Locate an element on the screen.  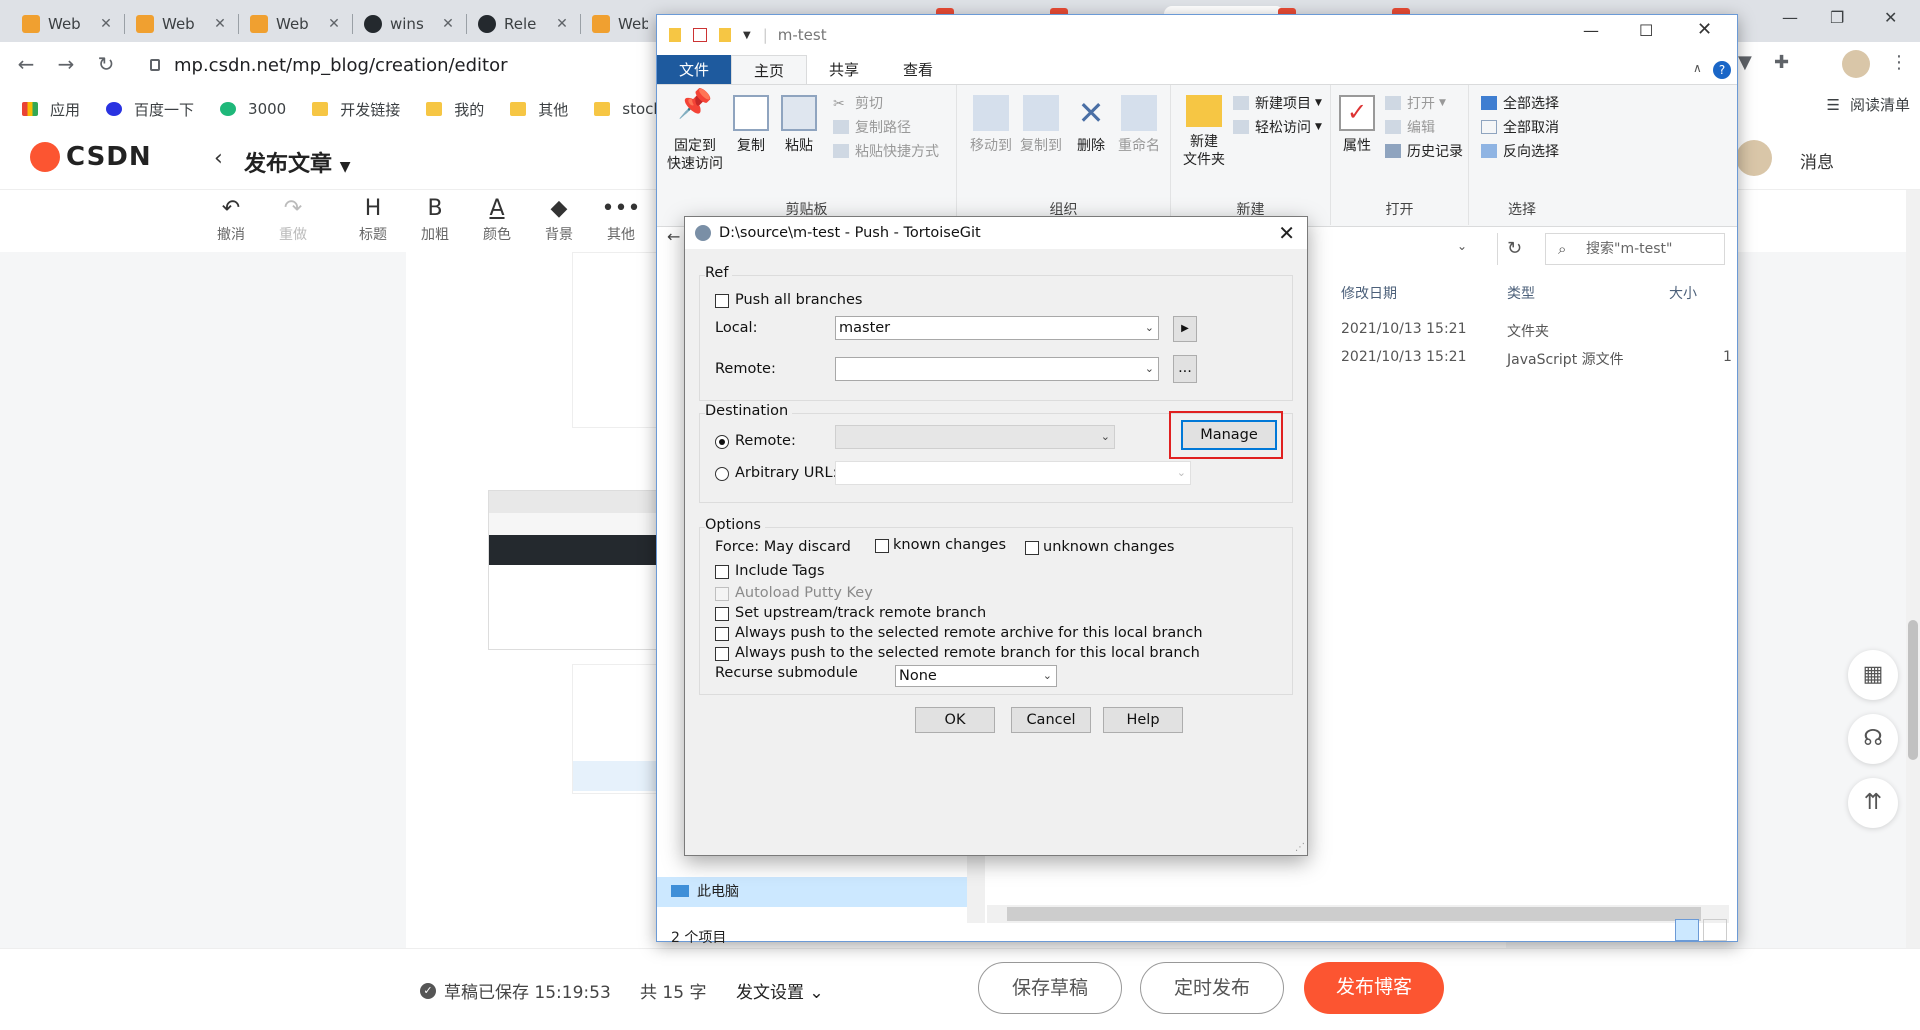
known-changes-checkbox is located at coordinates (882, 546).